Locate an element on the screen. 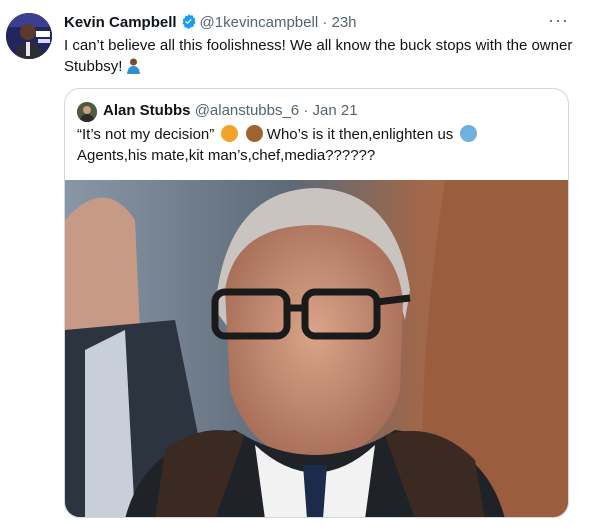 Image resolution: width=593 pixels, height=527 pixels. person-emoji-icon is located at coordinates (133, 65).